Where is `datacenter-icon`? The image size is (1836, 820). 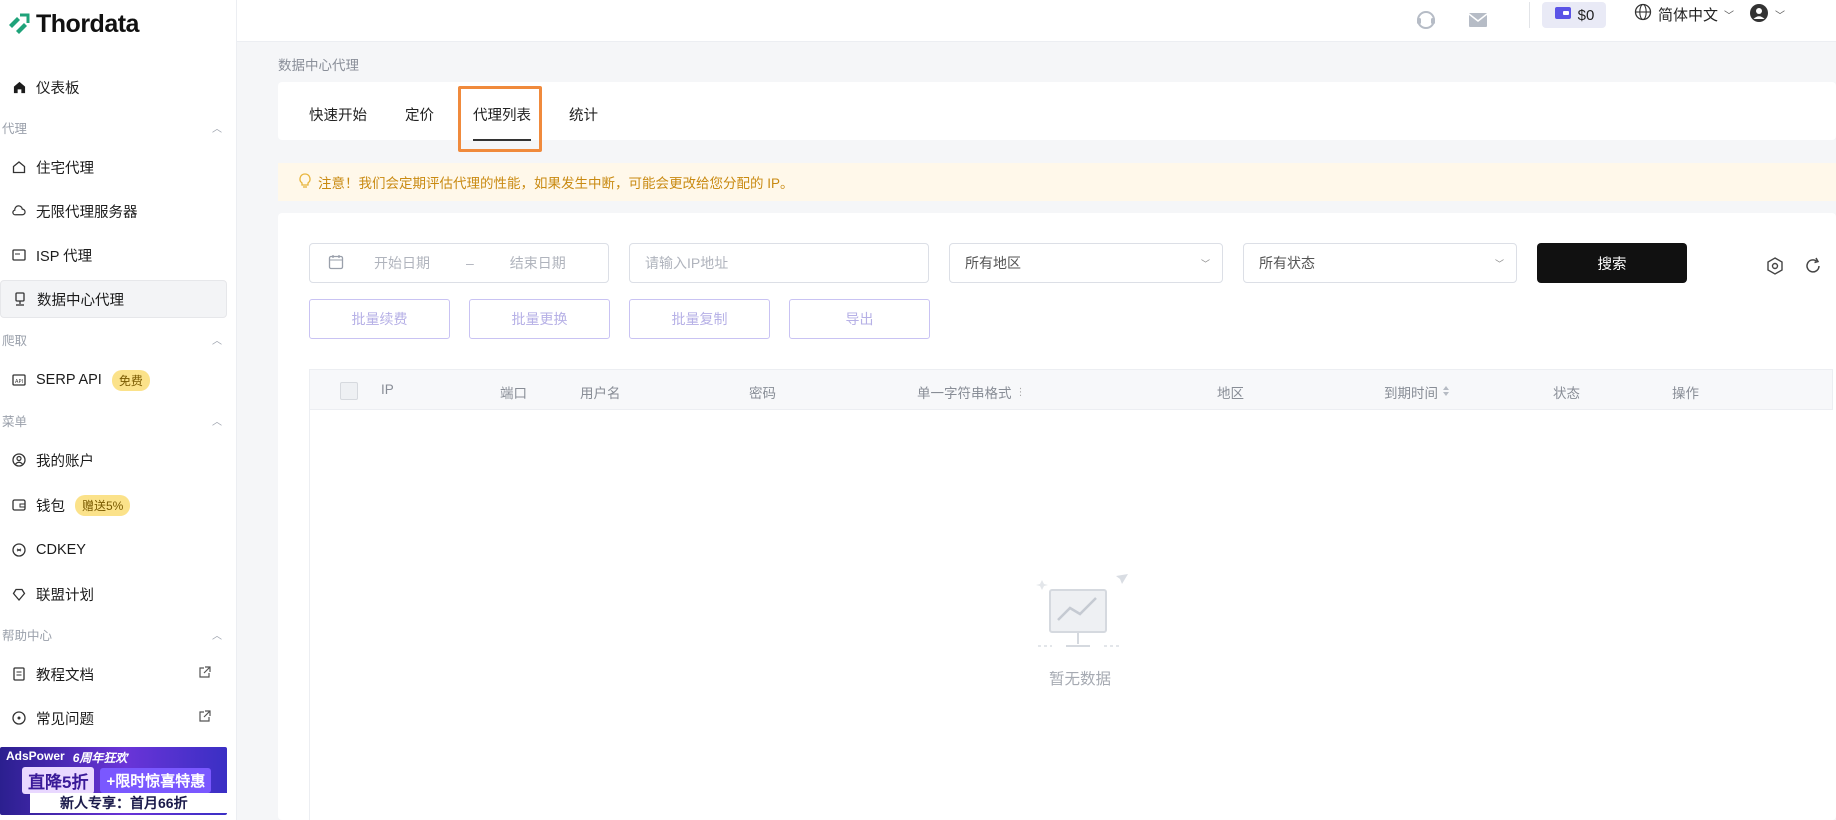
datacenter-icon is located at coordinates (20, 299).